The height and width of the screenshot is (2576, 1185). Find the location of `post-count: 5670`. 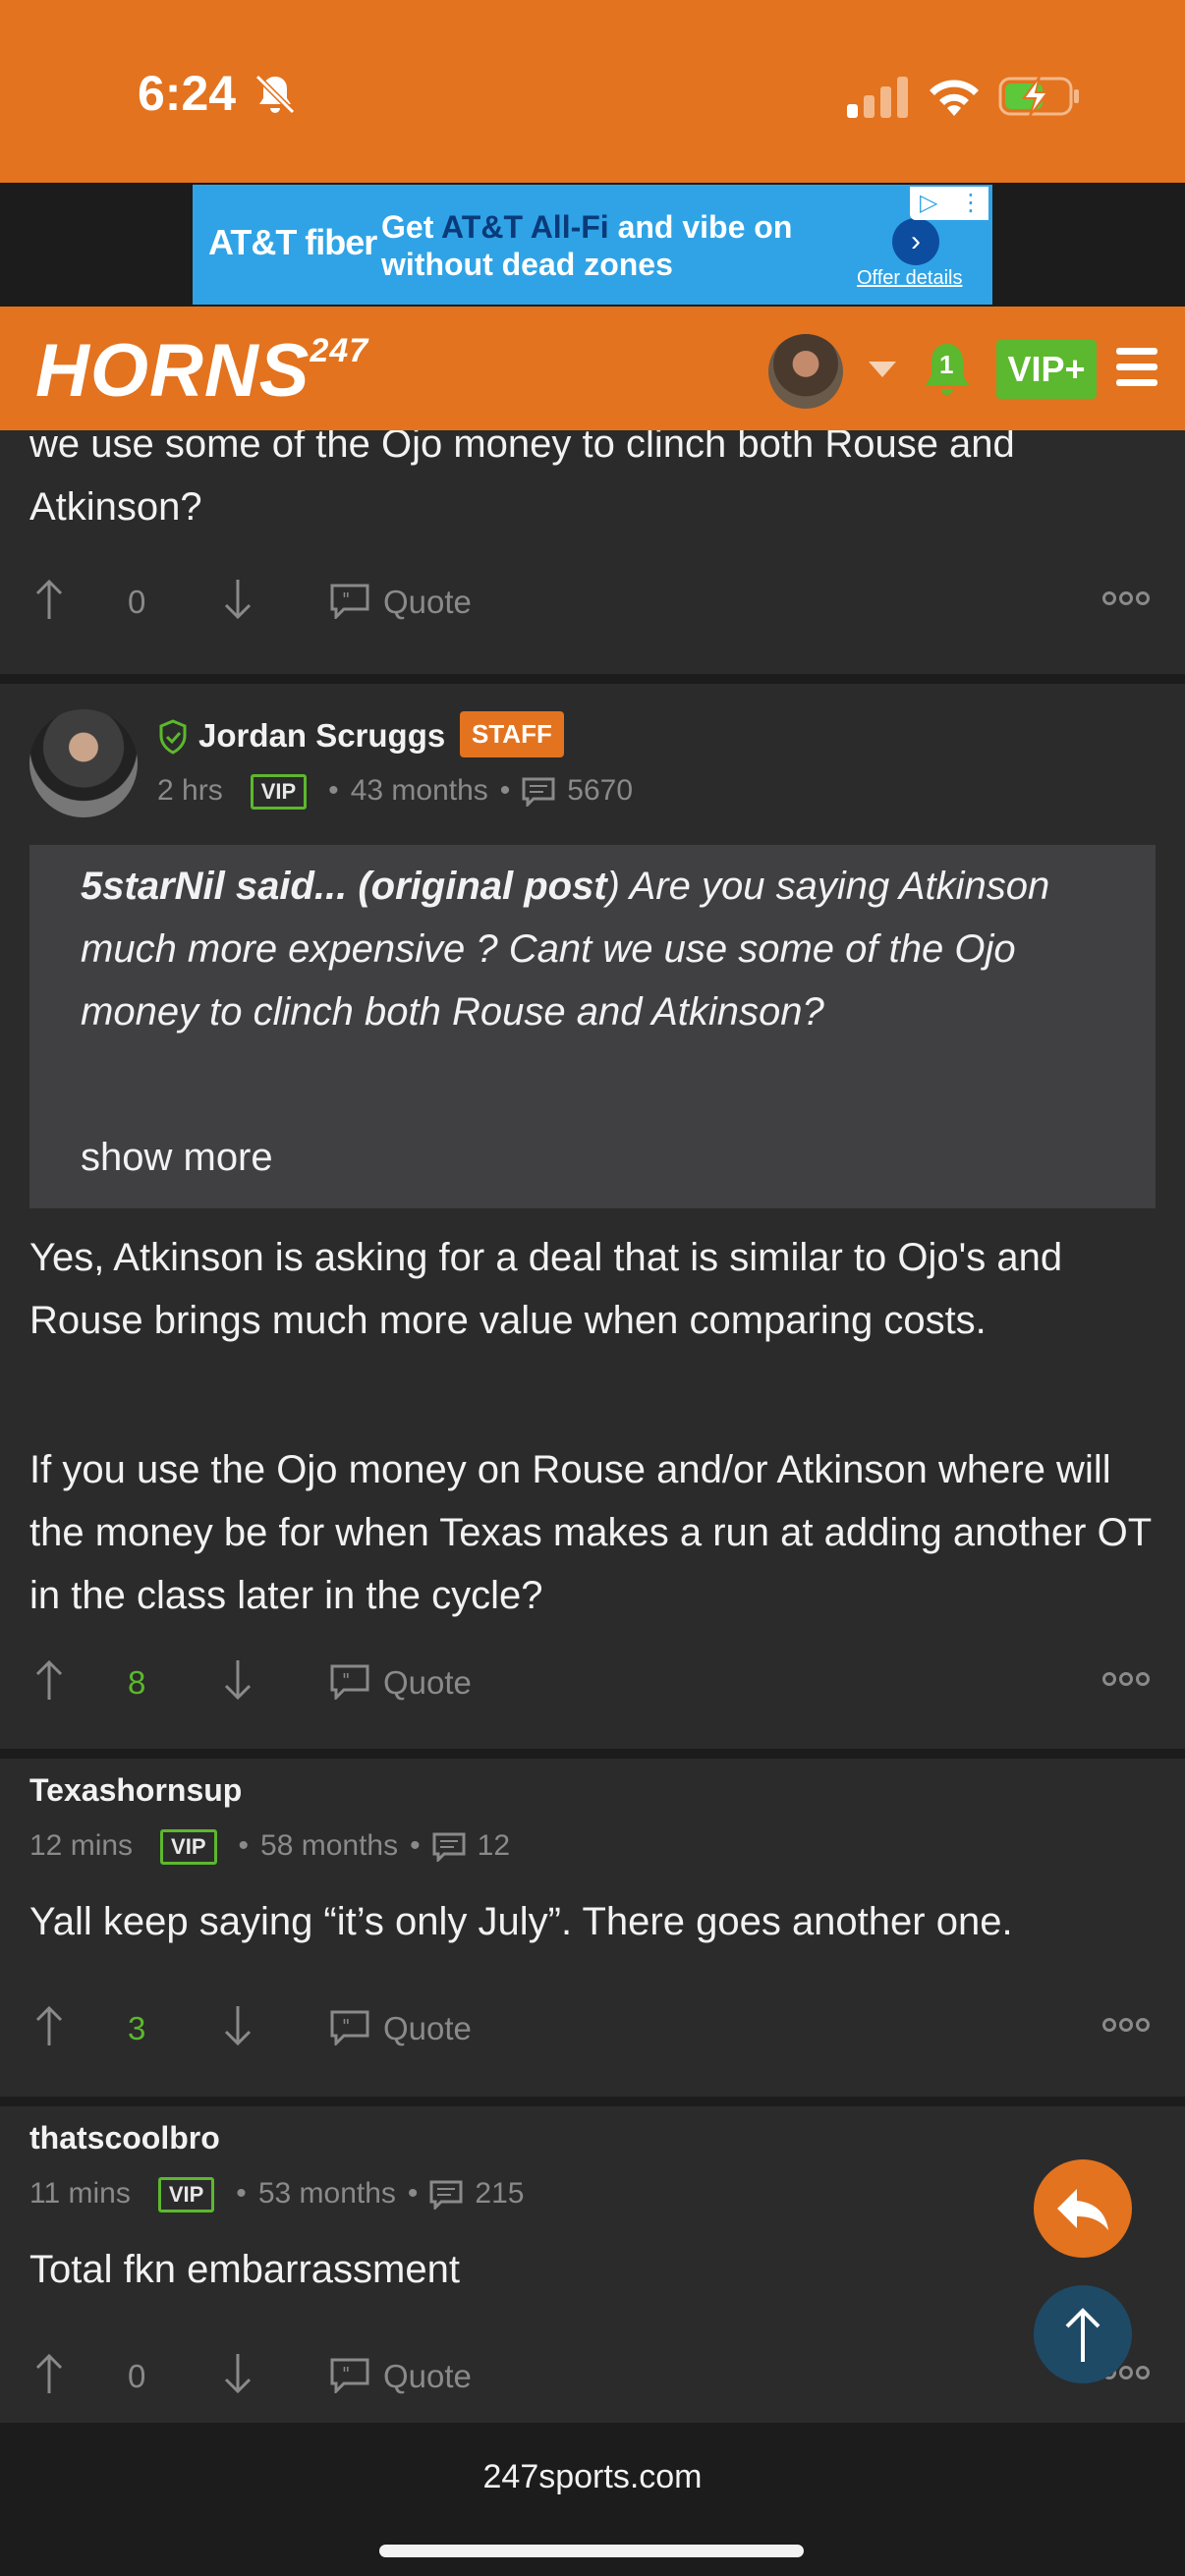

post-count: 5670 is located at coordinates (600, 790).